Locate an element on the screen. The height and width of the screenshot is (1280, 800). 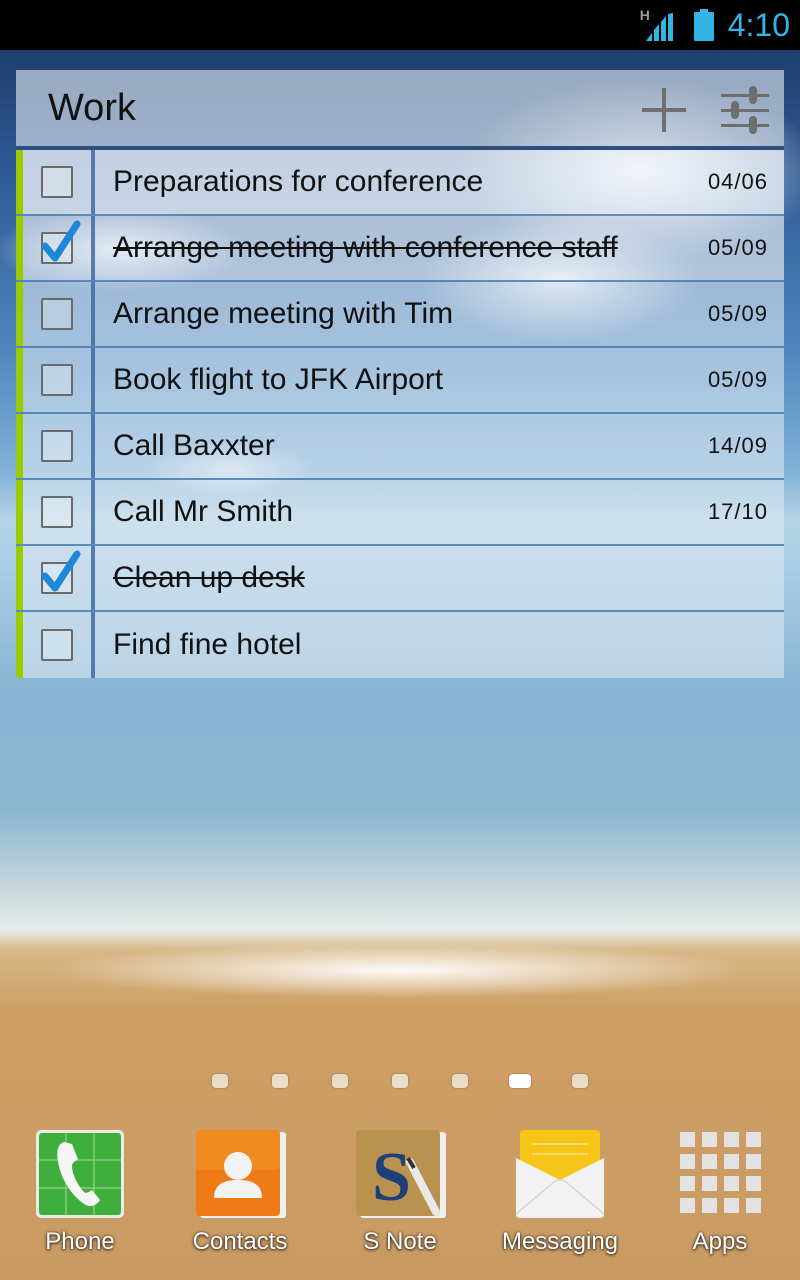
task-title: Preparations for conference is located at coordinates (298, 181).